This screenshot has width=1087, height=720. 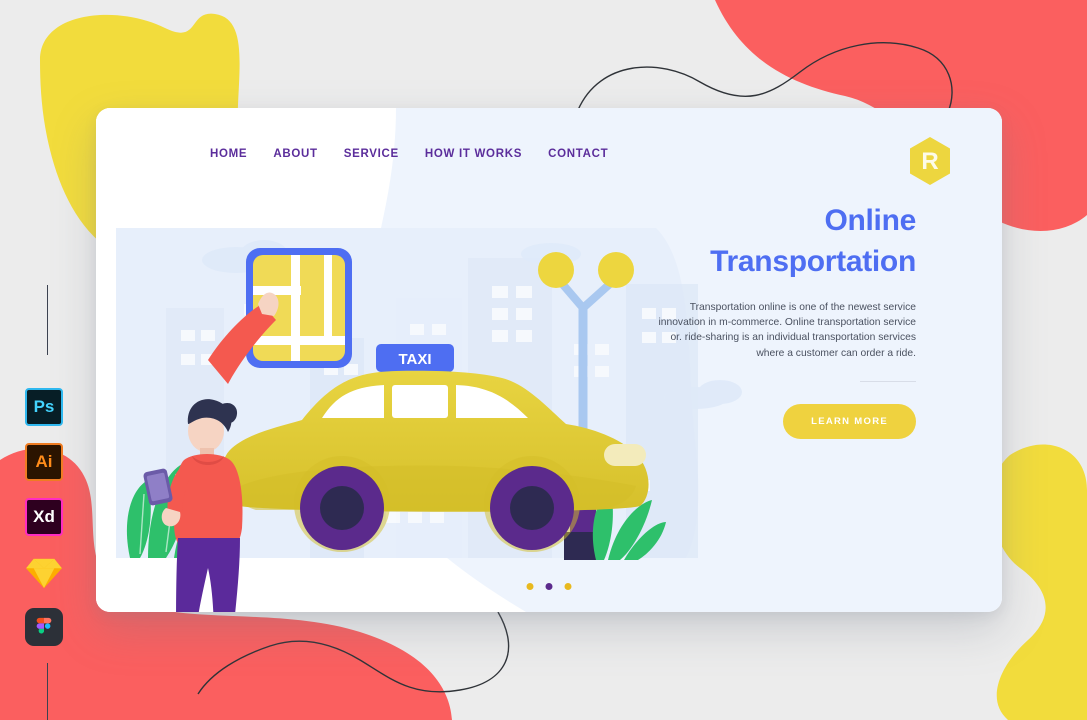 What do you see at coordinates (47, 320) in the screenshot?
I see `rail-line-top` at bounding box center [47, 320].